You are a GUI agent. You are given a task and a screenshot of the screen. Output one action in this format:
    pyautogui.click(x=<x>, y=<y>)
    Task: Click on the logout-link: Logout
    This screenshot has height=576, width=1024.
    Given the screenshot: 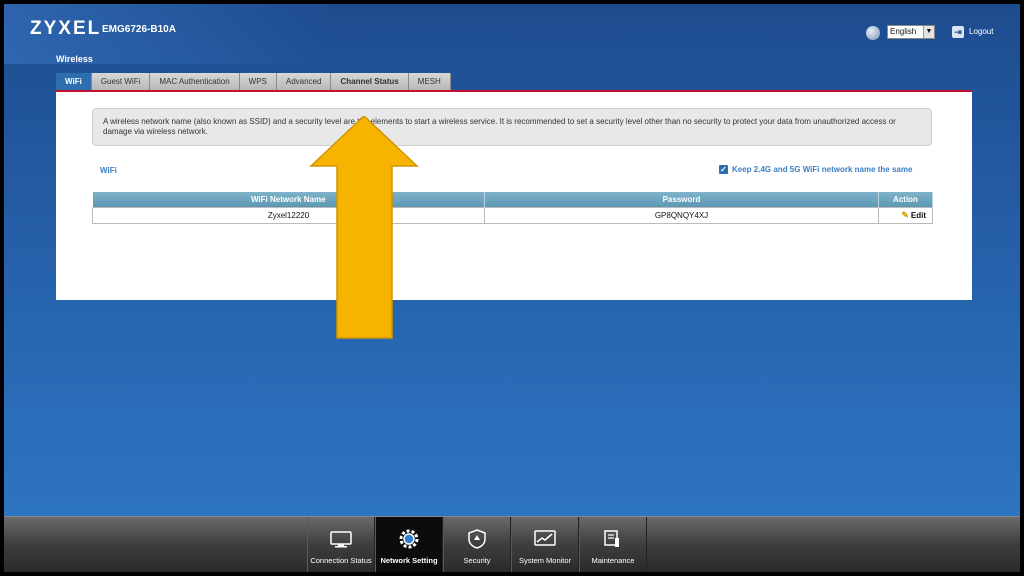 What is the action you would take?
    pyautogui.click(x=981, y=31)
    